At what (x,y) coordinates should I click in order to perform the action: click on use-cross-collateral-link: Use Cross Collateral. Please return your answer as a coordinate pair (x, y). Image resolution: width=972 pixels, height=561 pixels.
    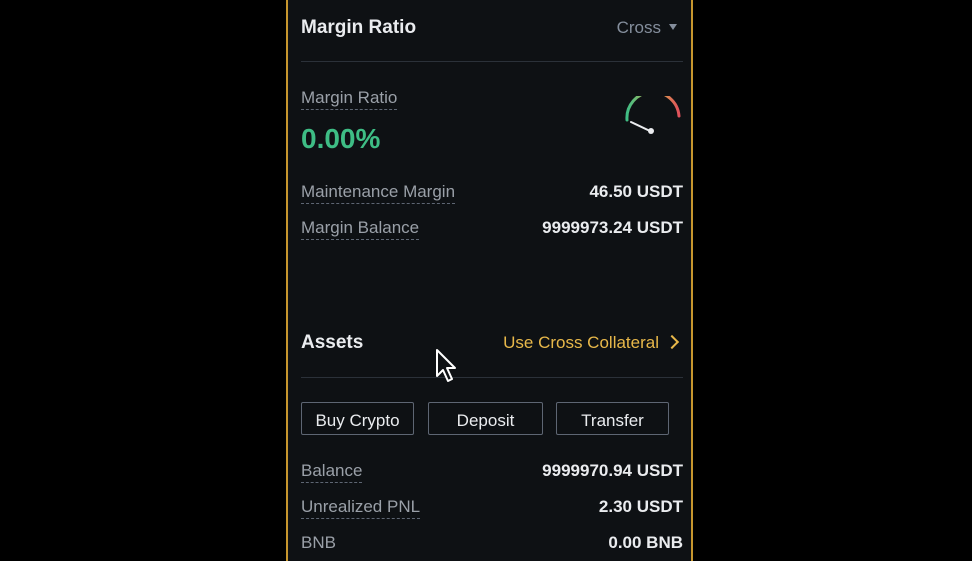
    Looking at the image, I should click on (591, 343).